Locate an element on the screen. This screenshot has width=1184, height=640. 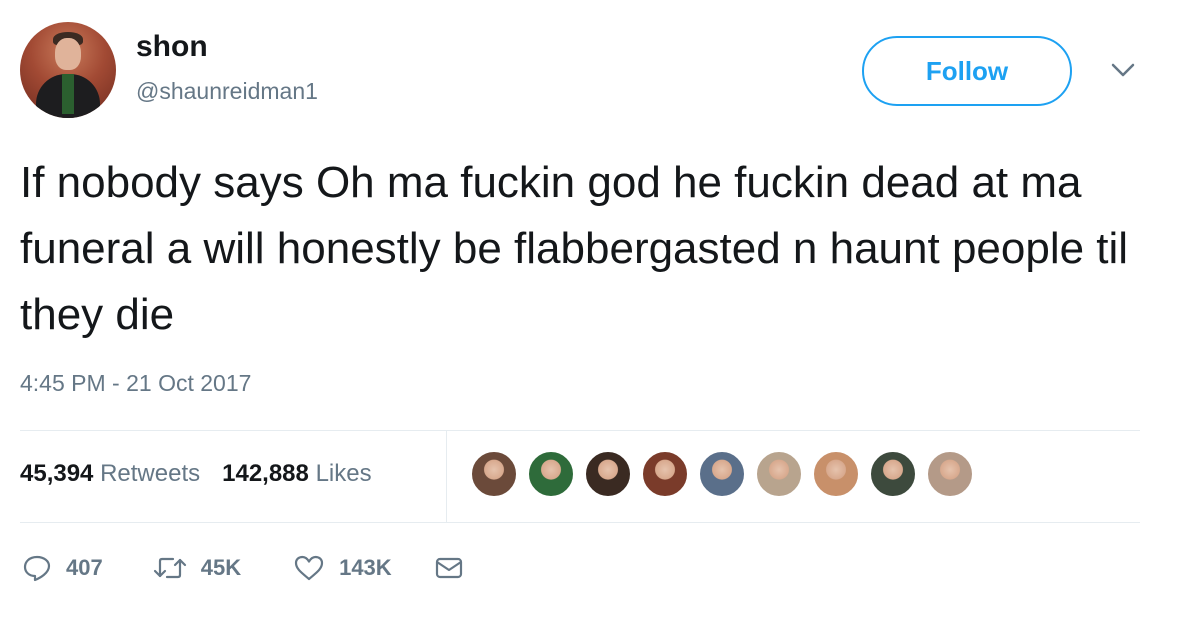
liker-avatars is located at coordinates (726, 476).